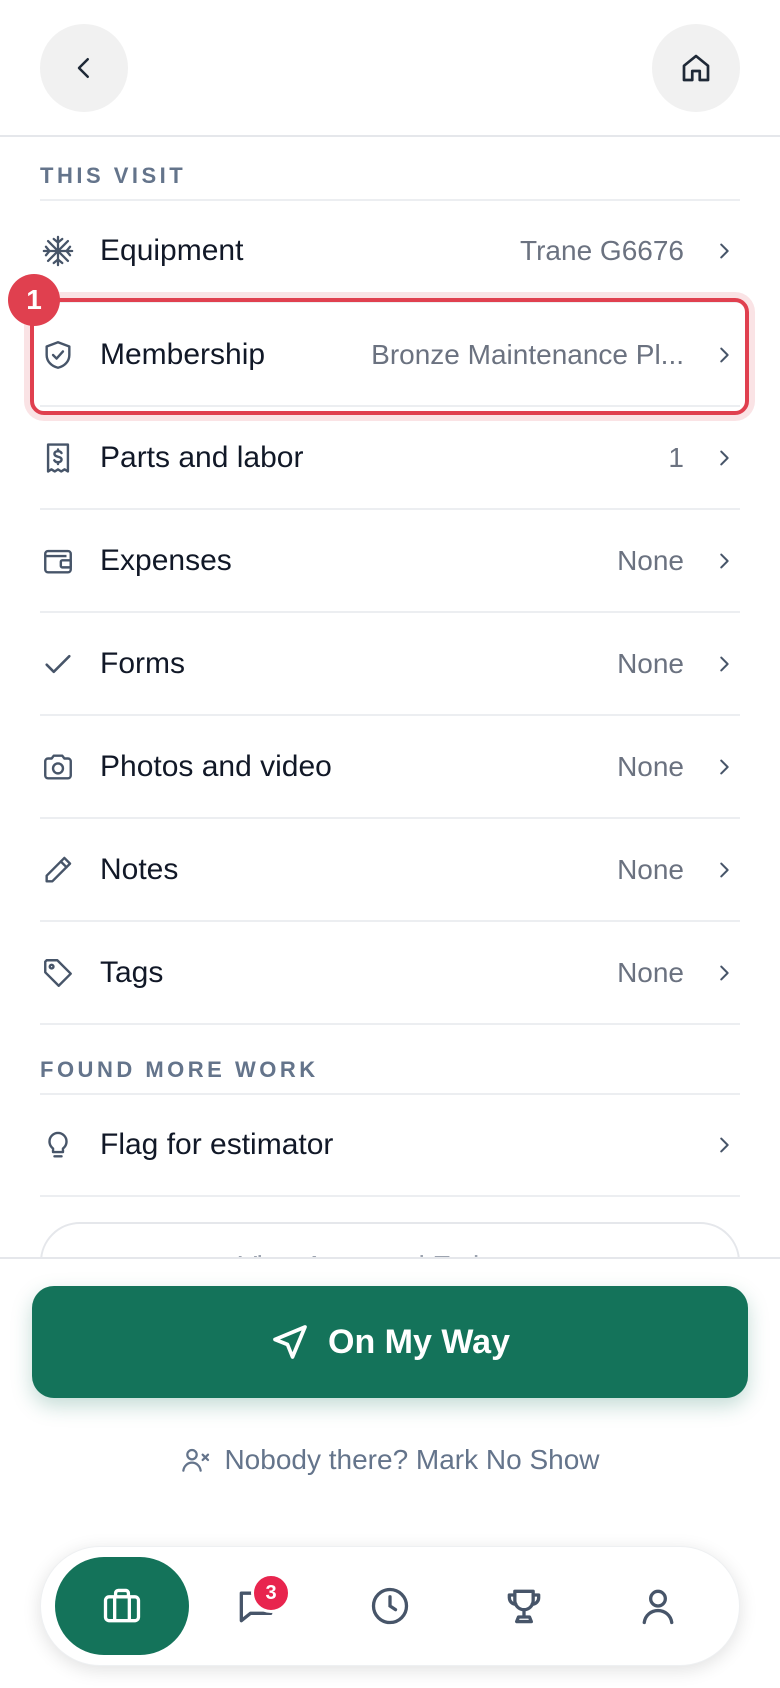 Image resolution: width=780 pixels, height=1688 pixels. I want to click on user-icon, so click(658, 1607).